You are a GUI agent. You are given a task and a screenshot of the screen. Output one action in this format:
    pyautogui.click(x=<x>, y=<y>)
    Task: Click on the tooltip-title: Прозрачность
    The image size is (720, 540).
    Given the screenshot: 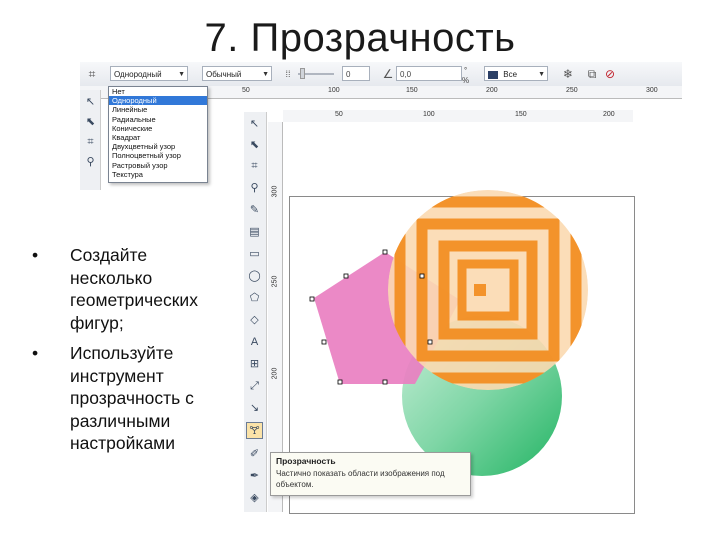 What is the action you would take?
    pyautogui.click(x=306, y=461)
    